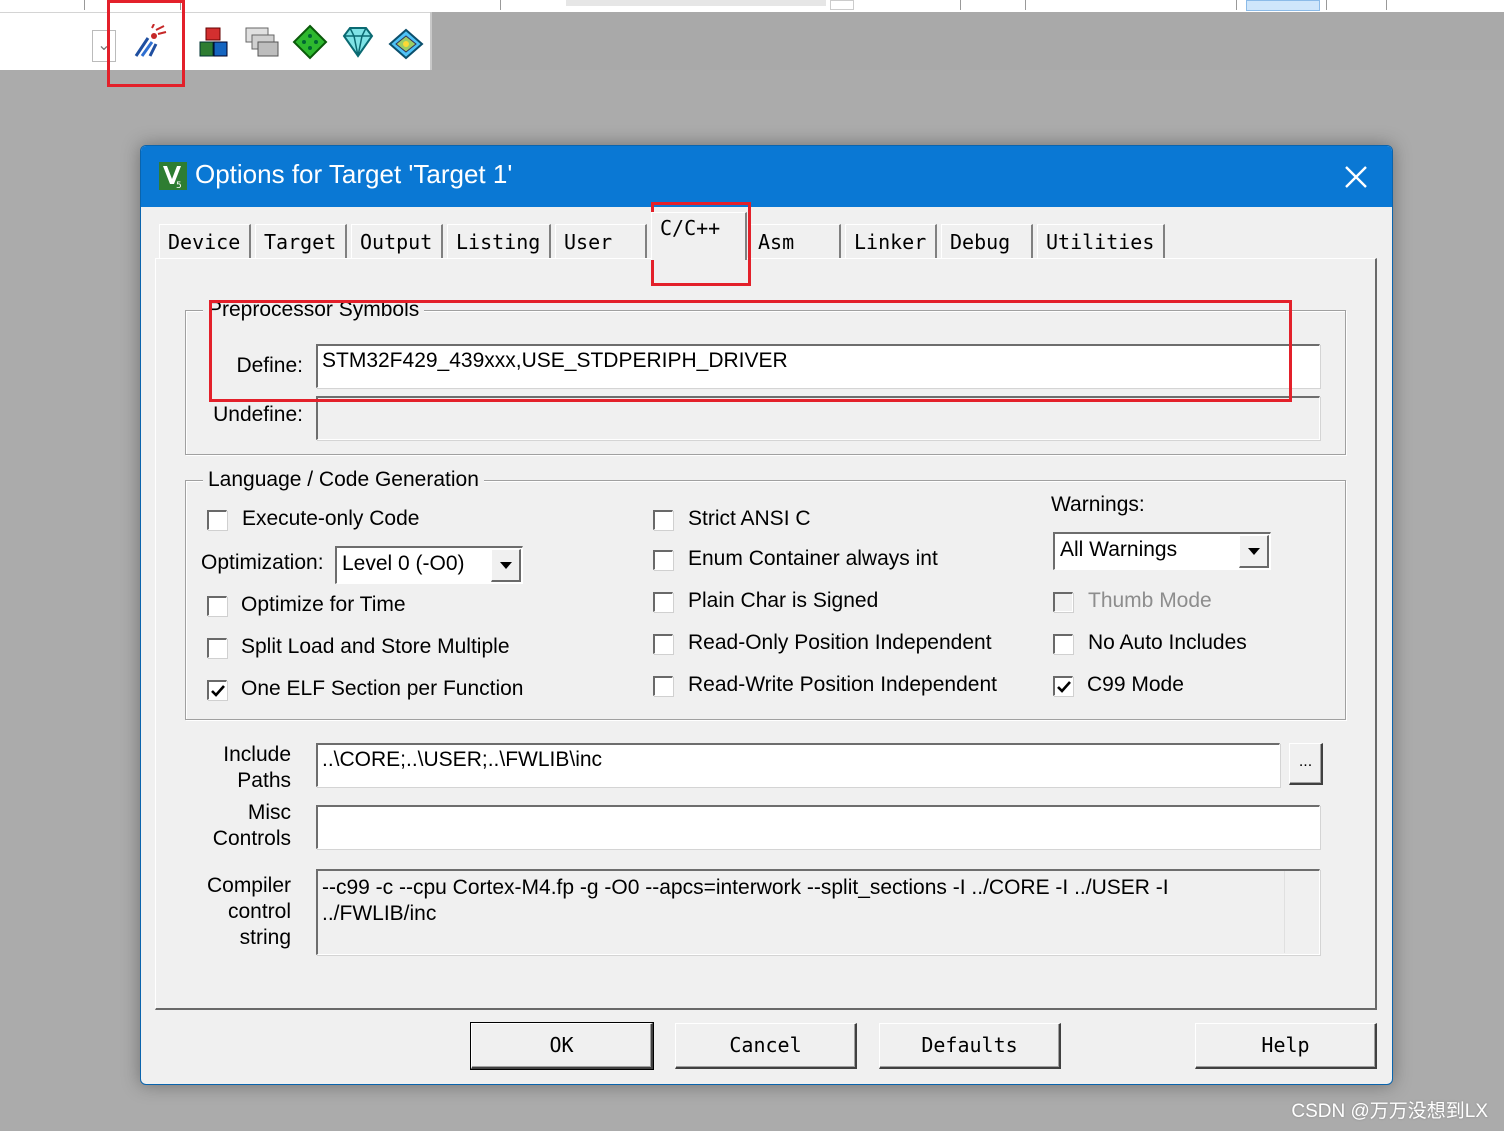 This screenshot has height=1131, width=1504. Describe the element at coordinates (264, 780) in the screenshot. I see `include-paths-label-2: Paths` at that location.